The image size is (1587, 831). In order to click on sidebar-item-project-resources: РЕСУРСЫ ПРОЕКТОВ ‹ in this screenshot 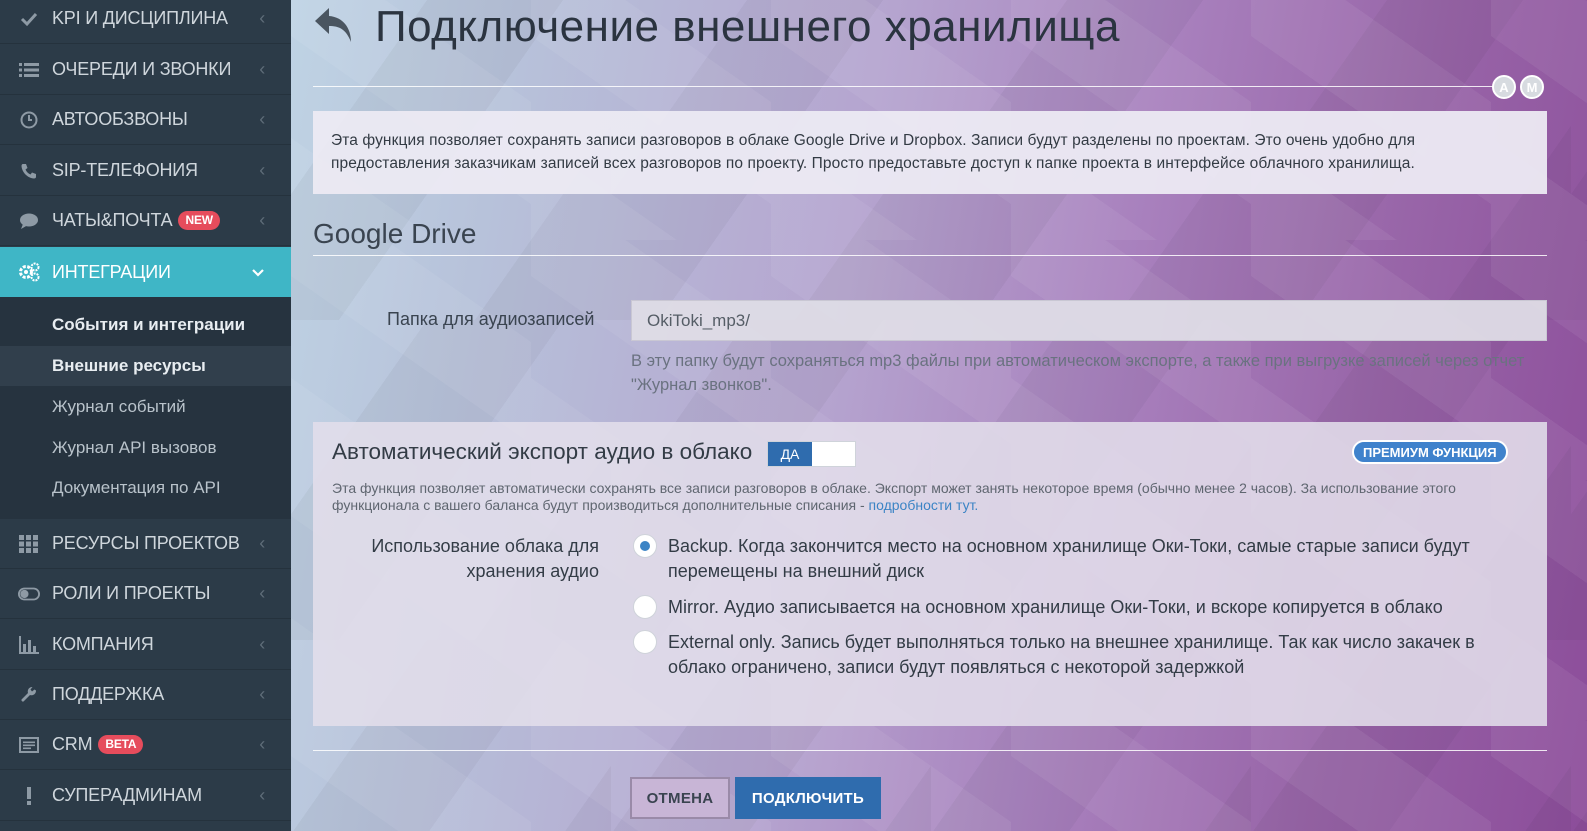, I will do `click(145, 544)`.